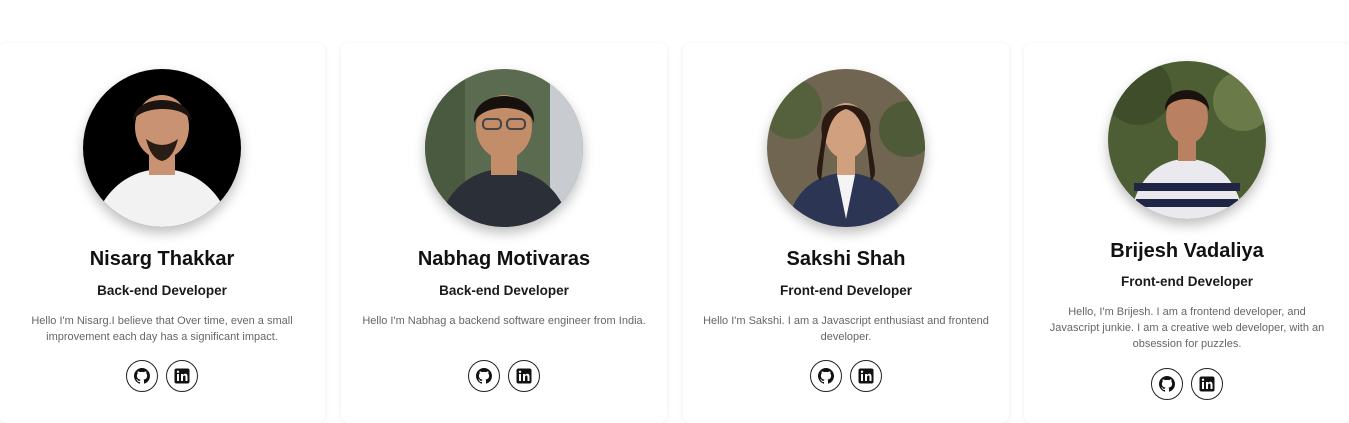  I want to click on member-name: Nisarg Thakkar, so click(162, 259).